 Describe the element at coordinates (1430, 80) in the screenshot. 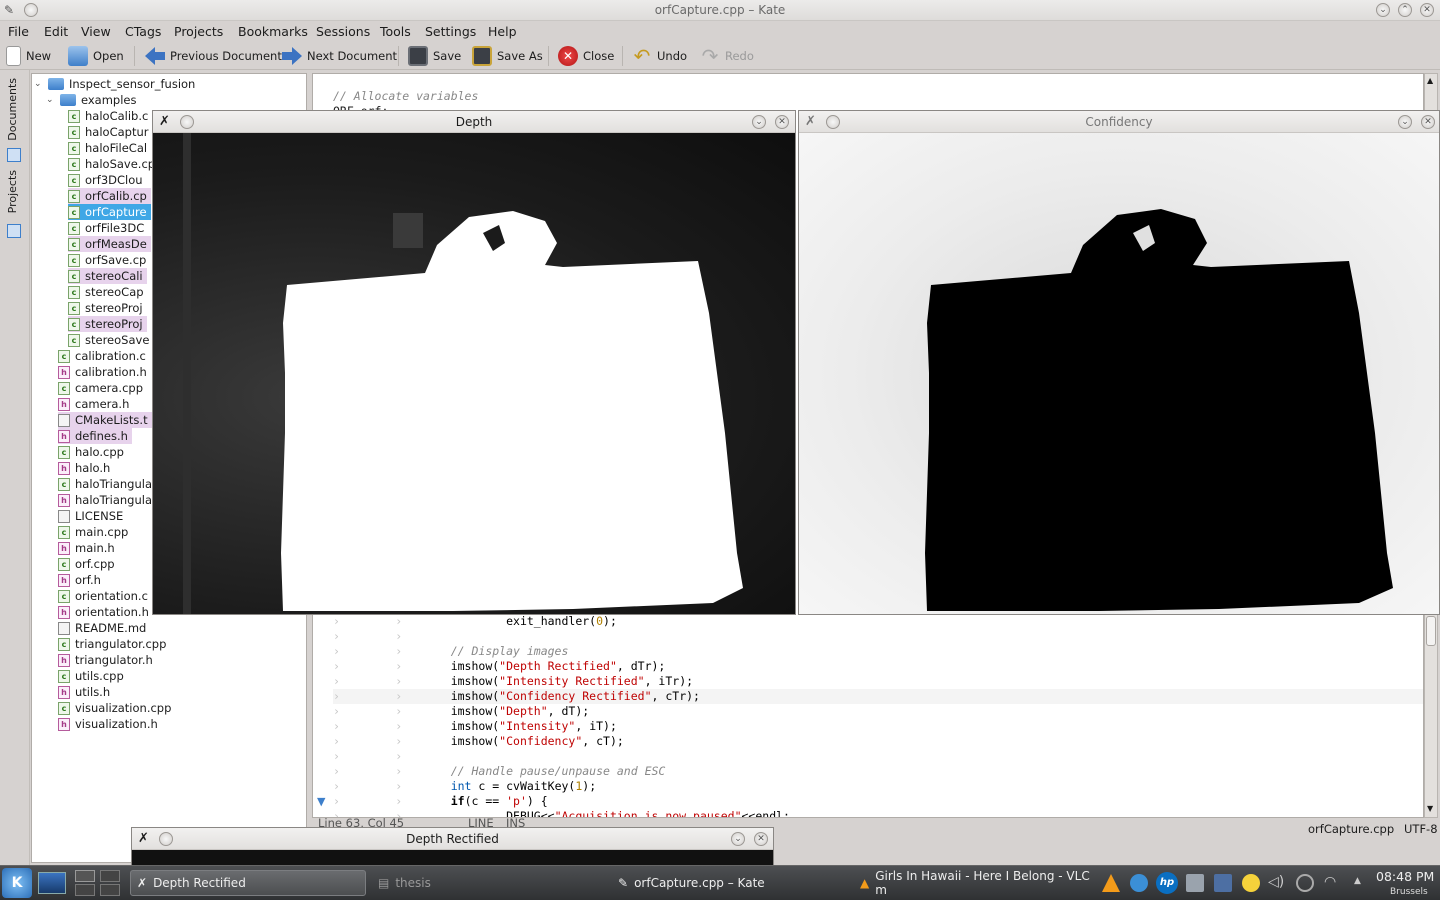

I see `scroll-up-icon: ▲` at that location.